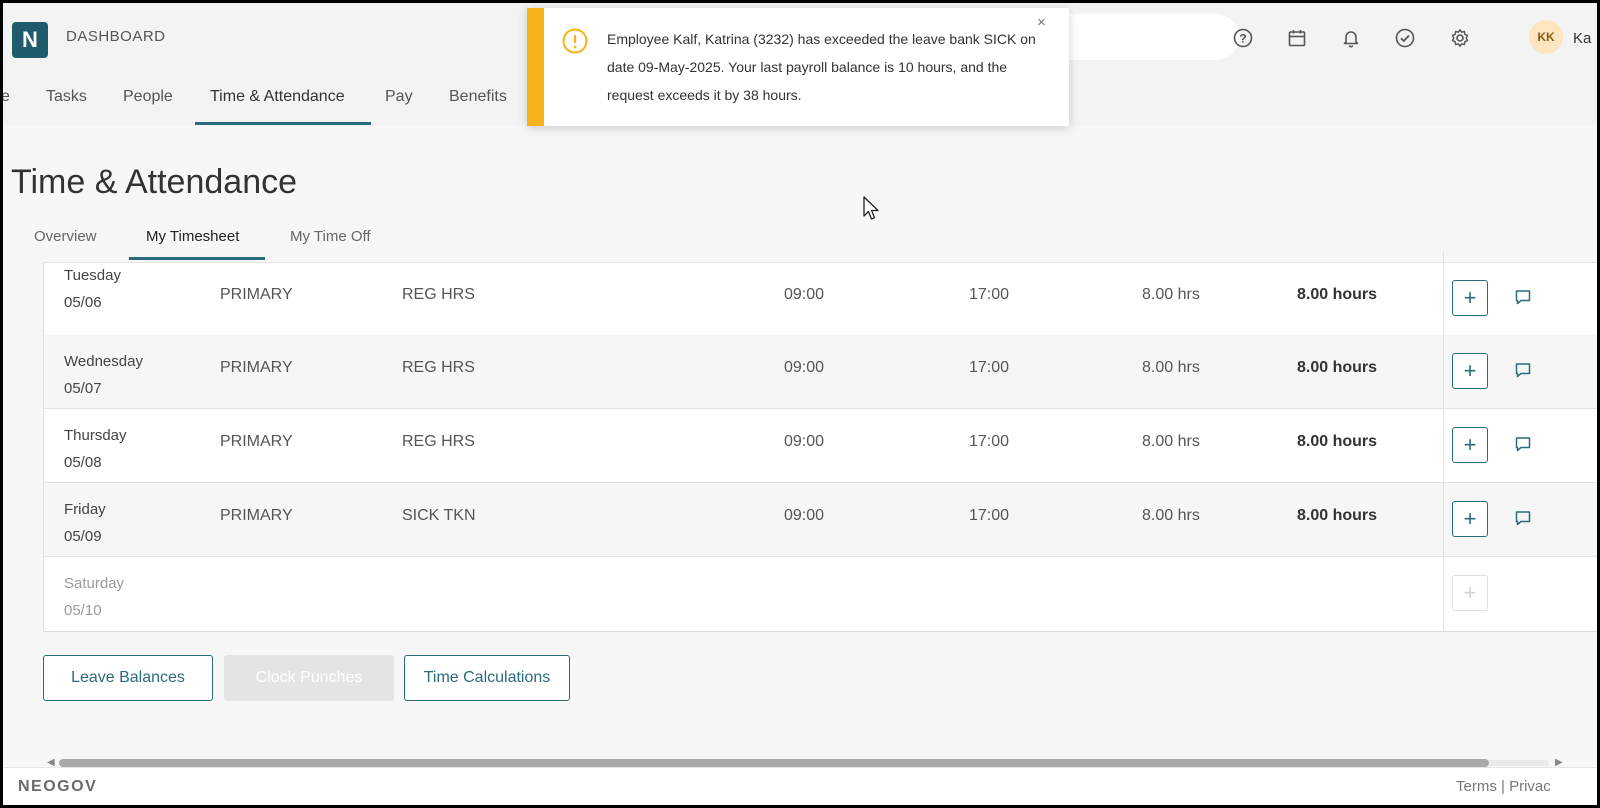  I want to click on horizontal-scrollbar: ◀ ▶, so click(807, 762).